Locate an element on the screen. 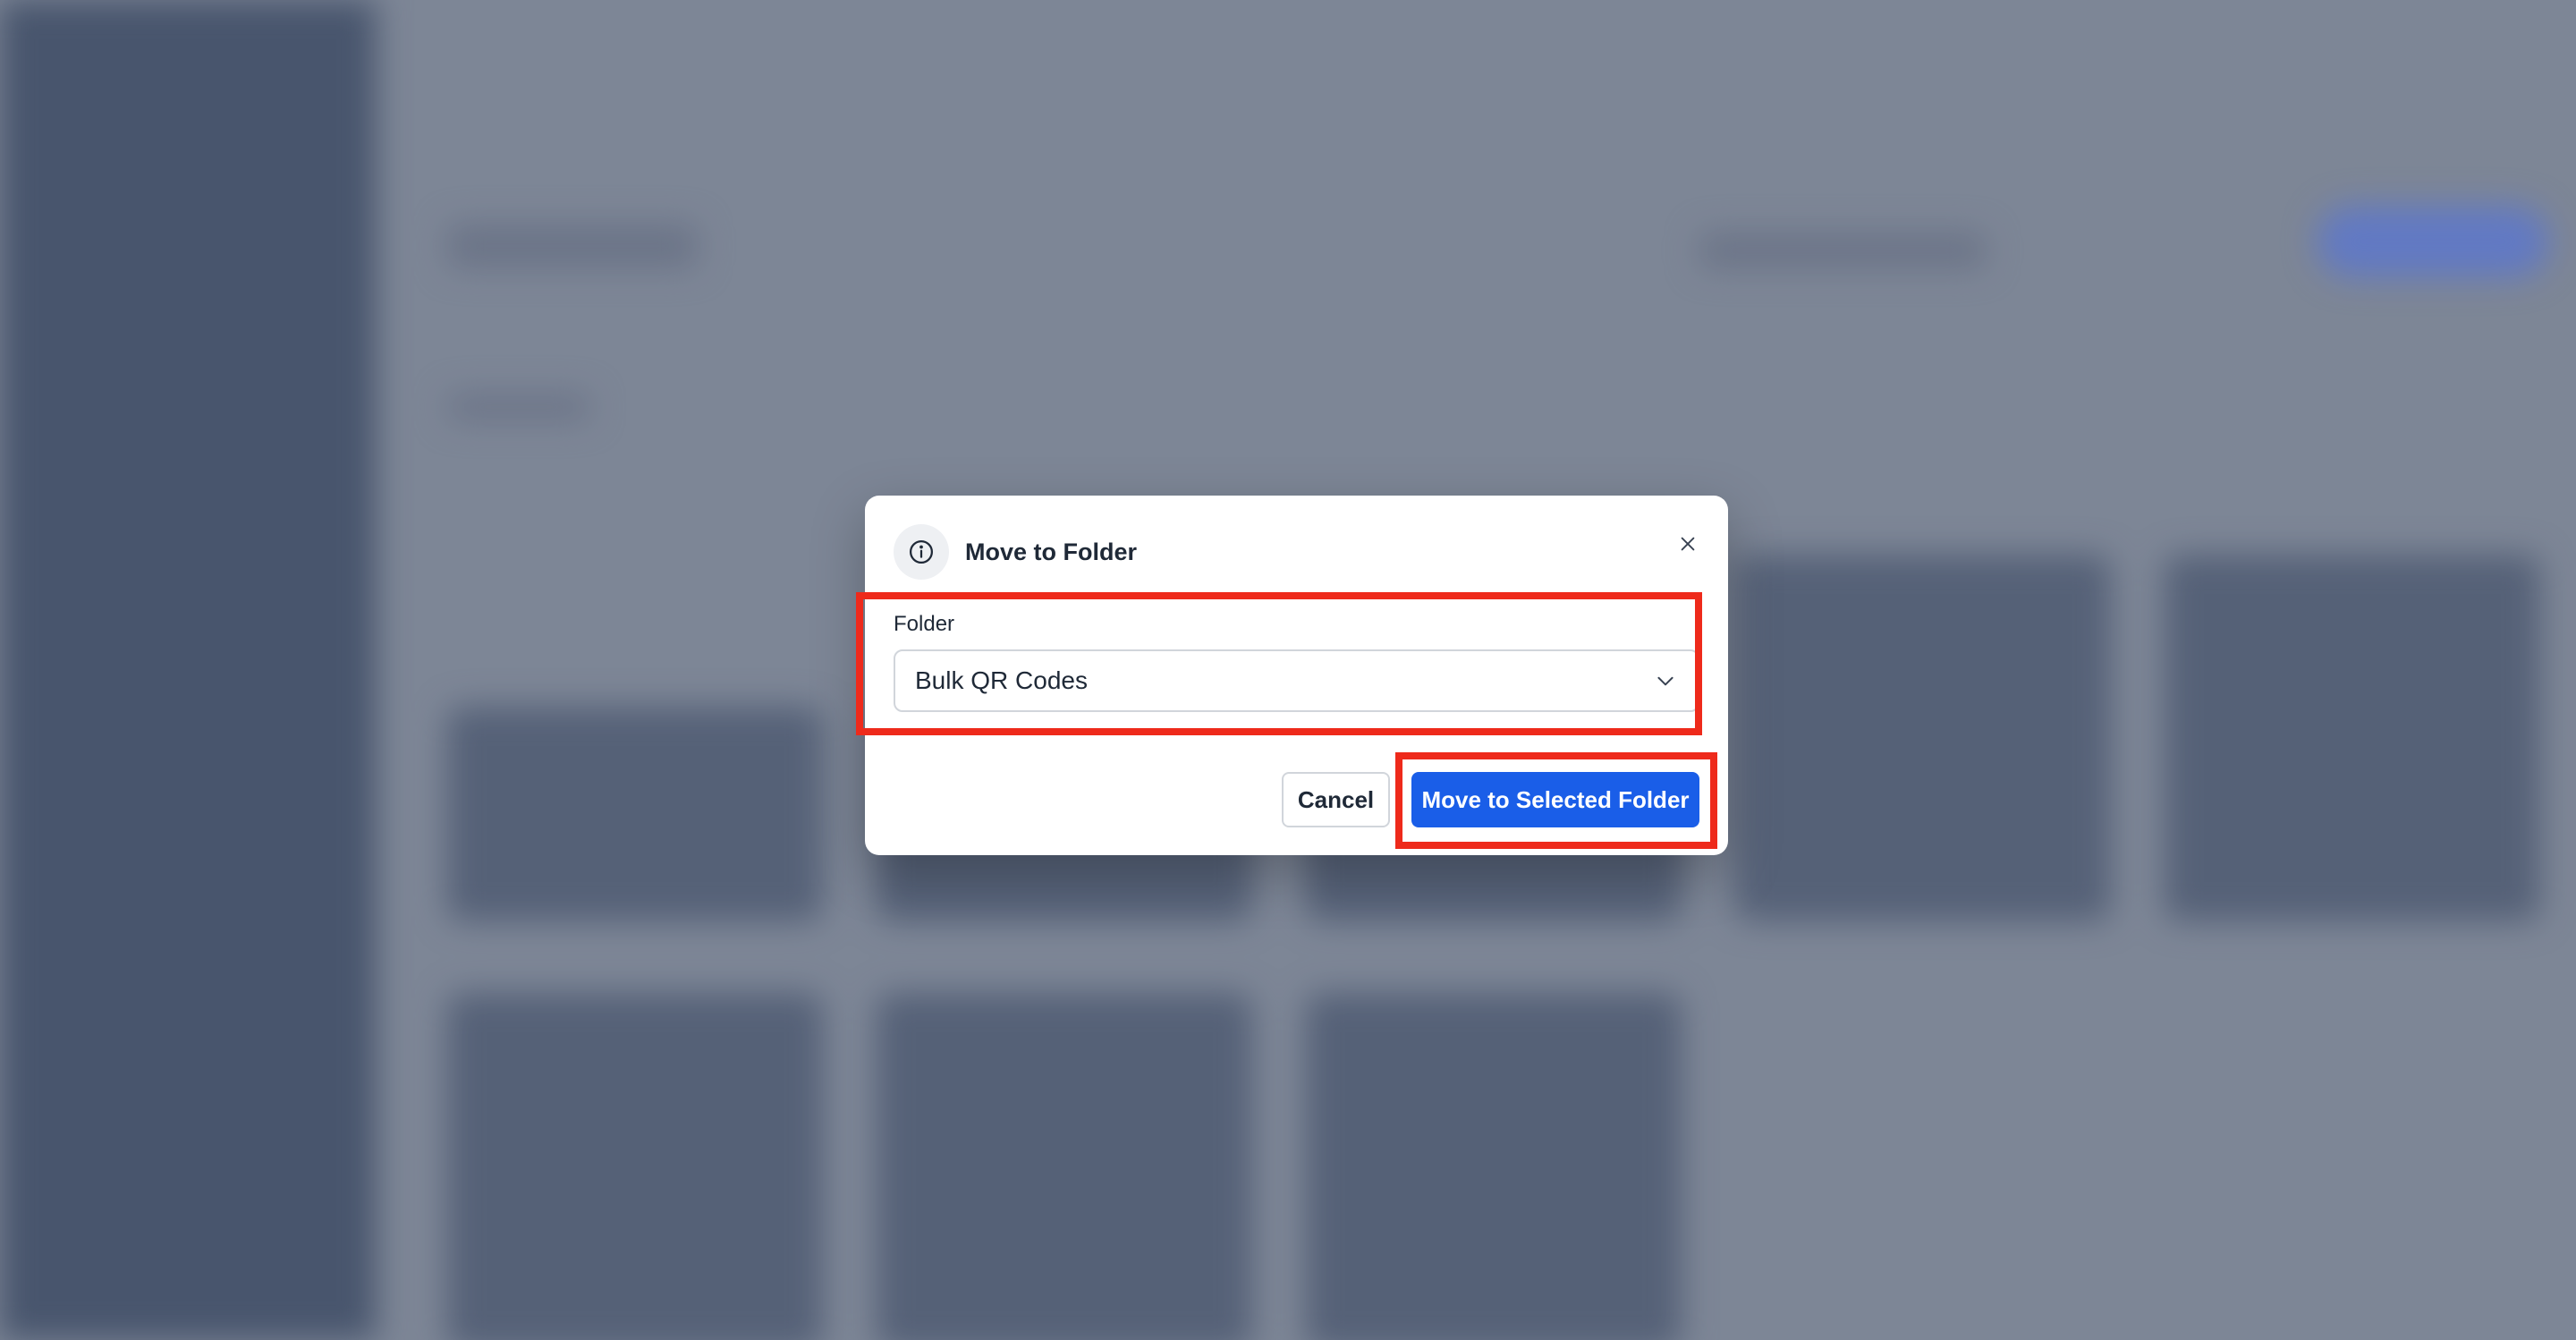  folder-selected-value: Bulk QR Codes is located at coordinates (1001, 680).